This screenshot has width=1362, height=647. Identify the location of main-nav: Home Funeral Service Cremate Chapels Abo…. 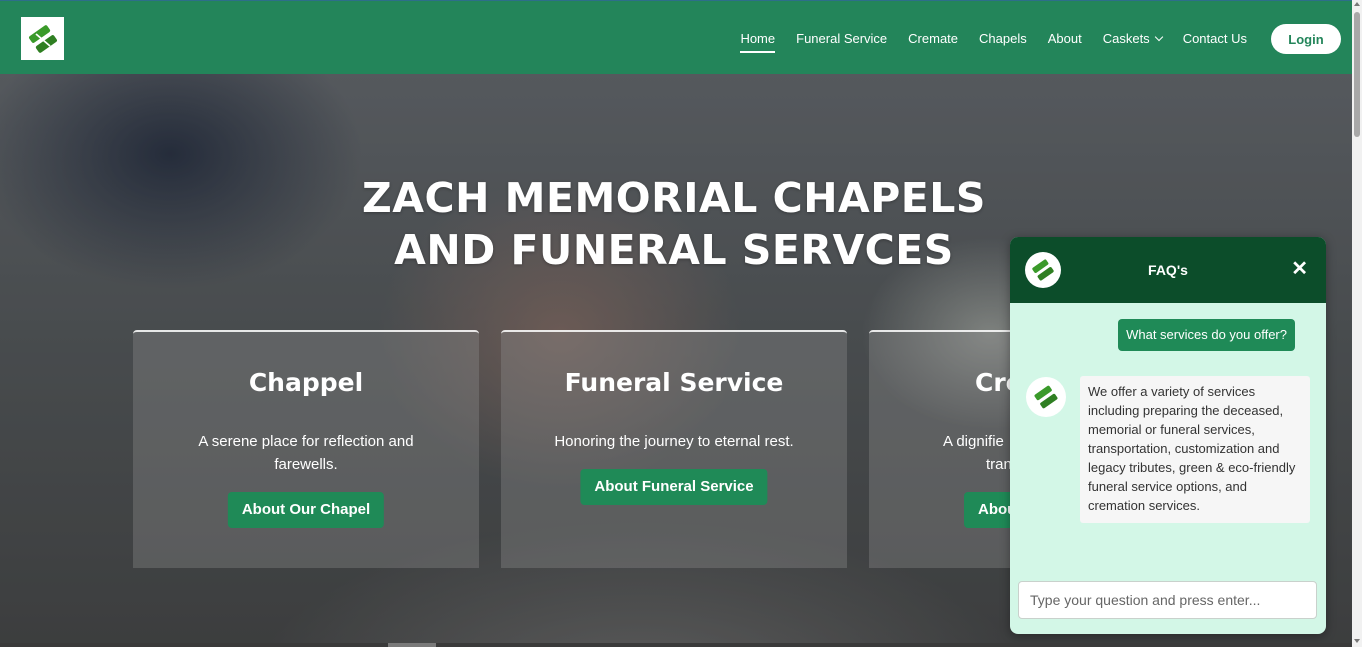
(983, 38).